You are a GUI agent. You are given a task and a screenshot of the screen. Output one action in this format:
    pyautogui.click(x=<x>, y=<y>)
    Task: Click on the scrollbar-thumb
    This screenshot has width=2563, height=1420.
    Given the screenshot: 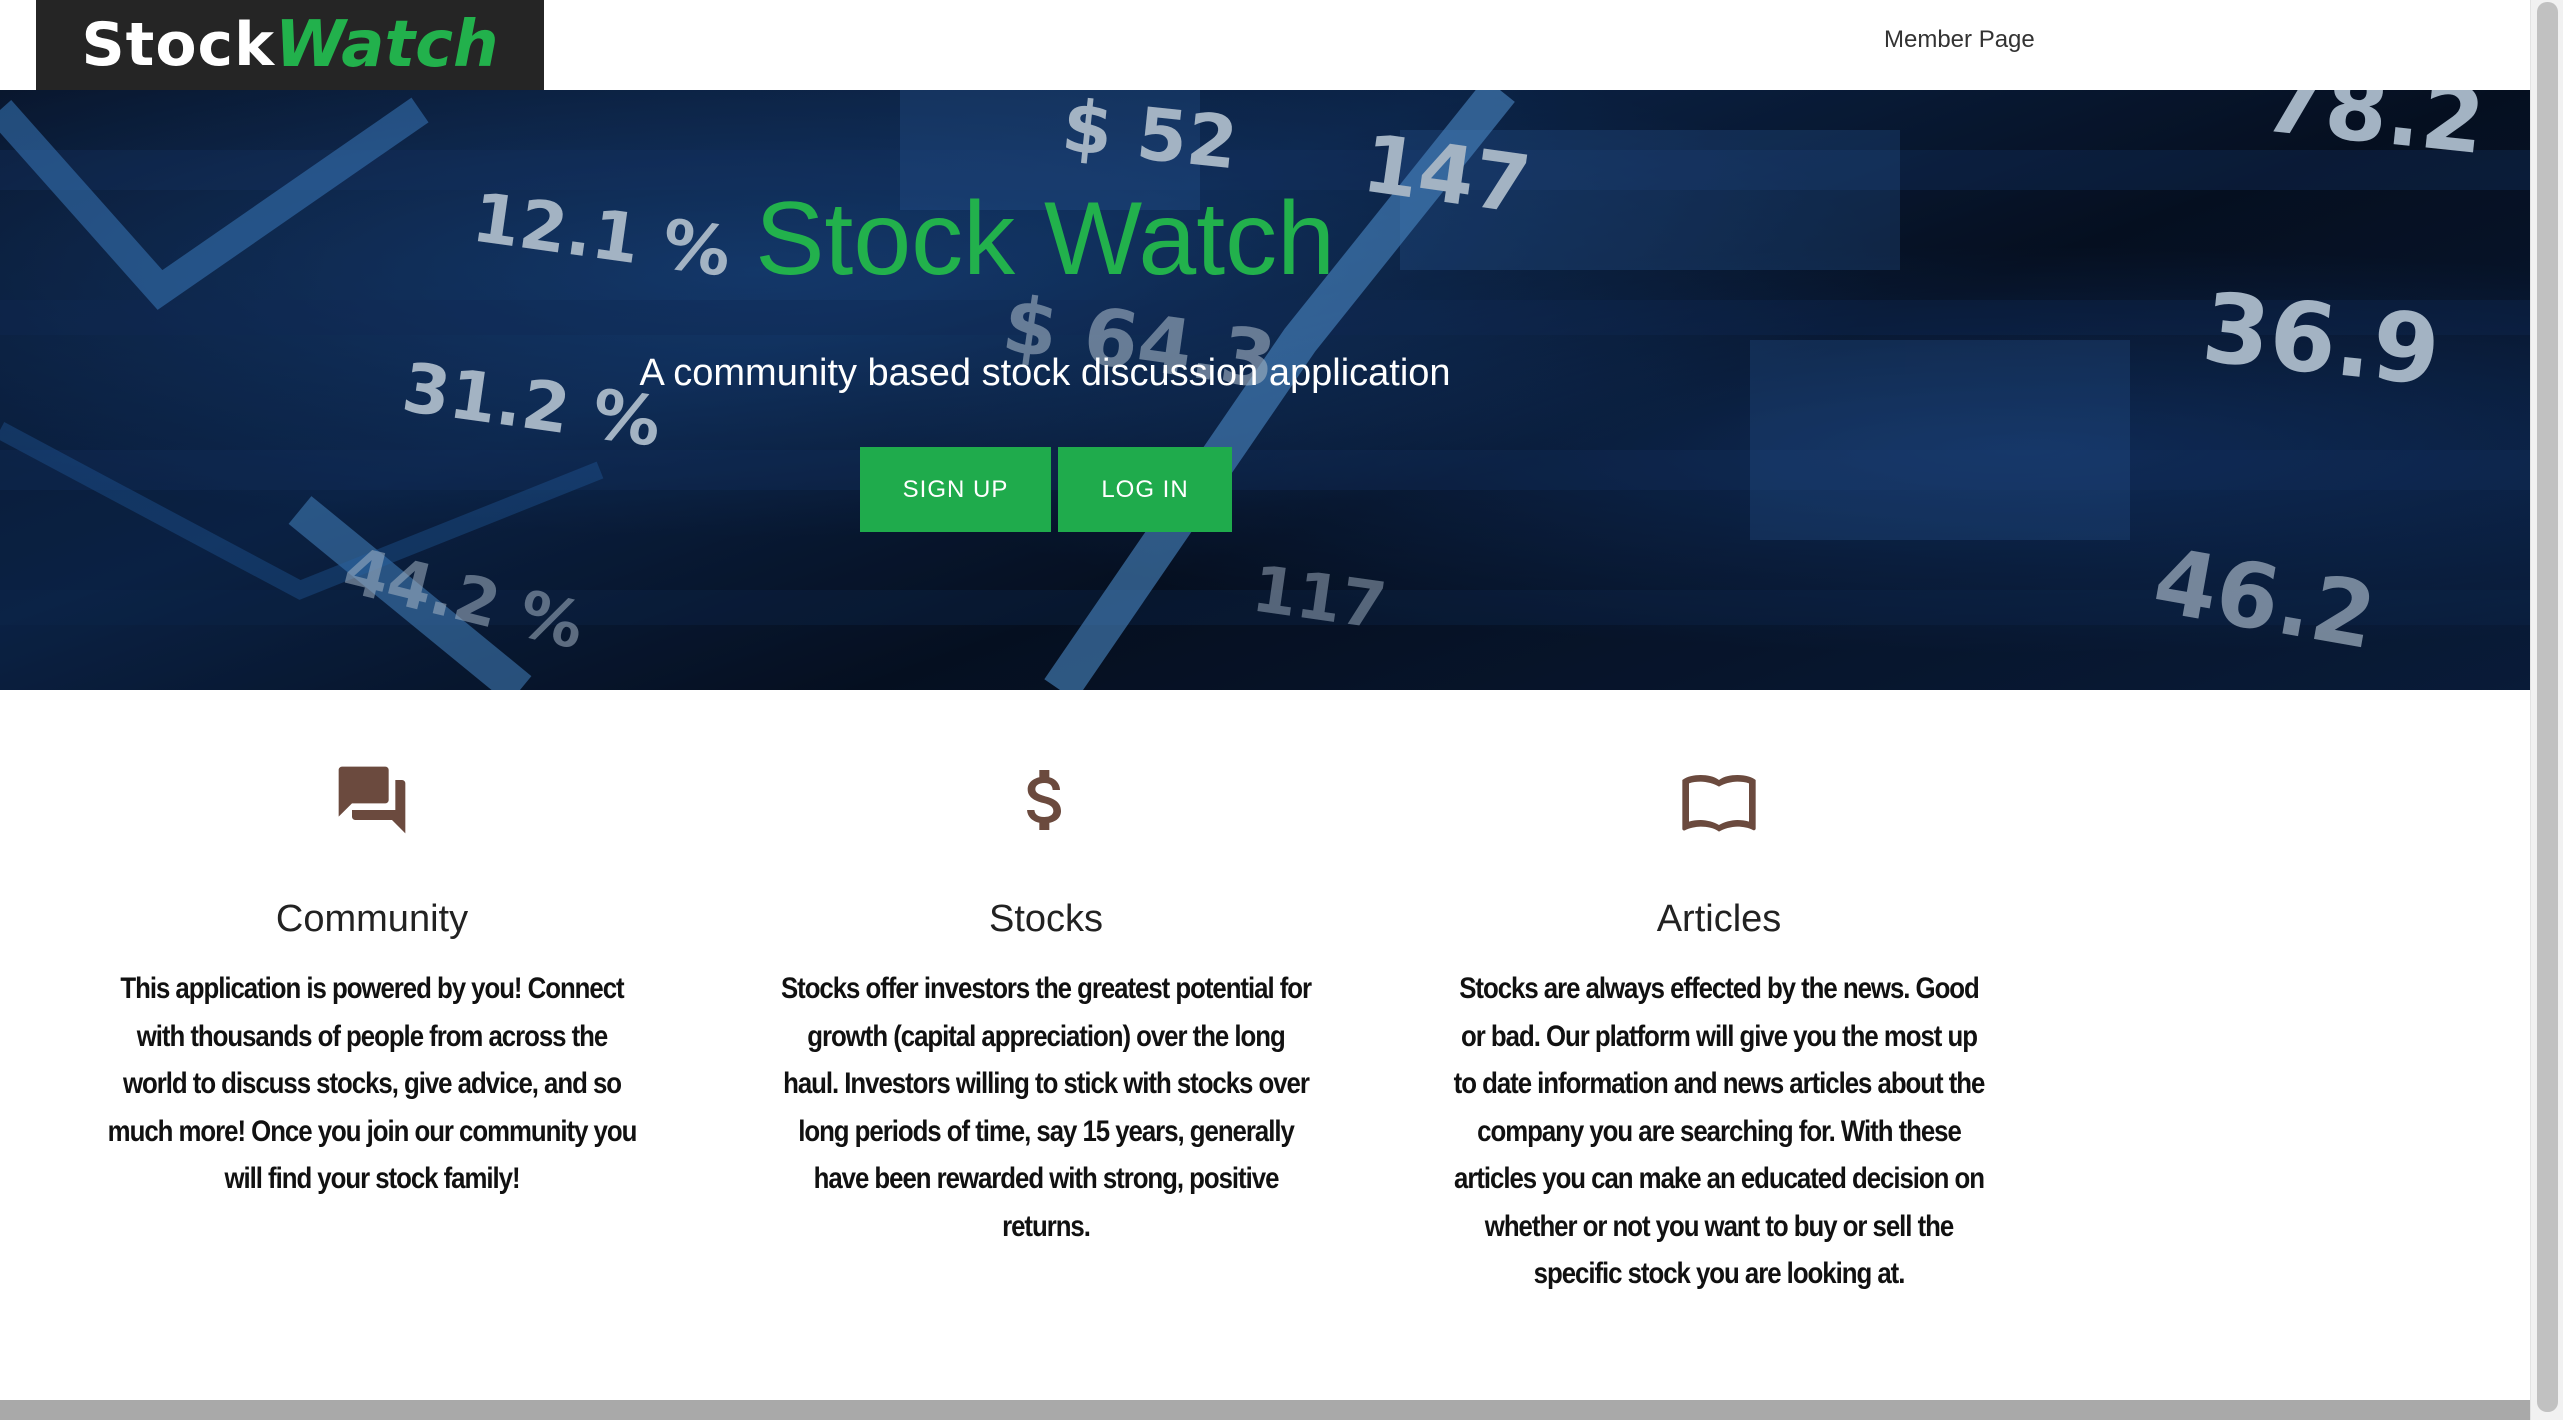 What is the action you would take?
    pyautogui.click(x=2547, y=707)
    